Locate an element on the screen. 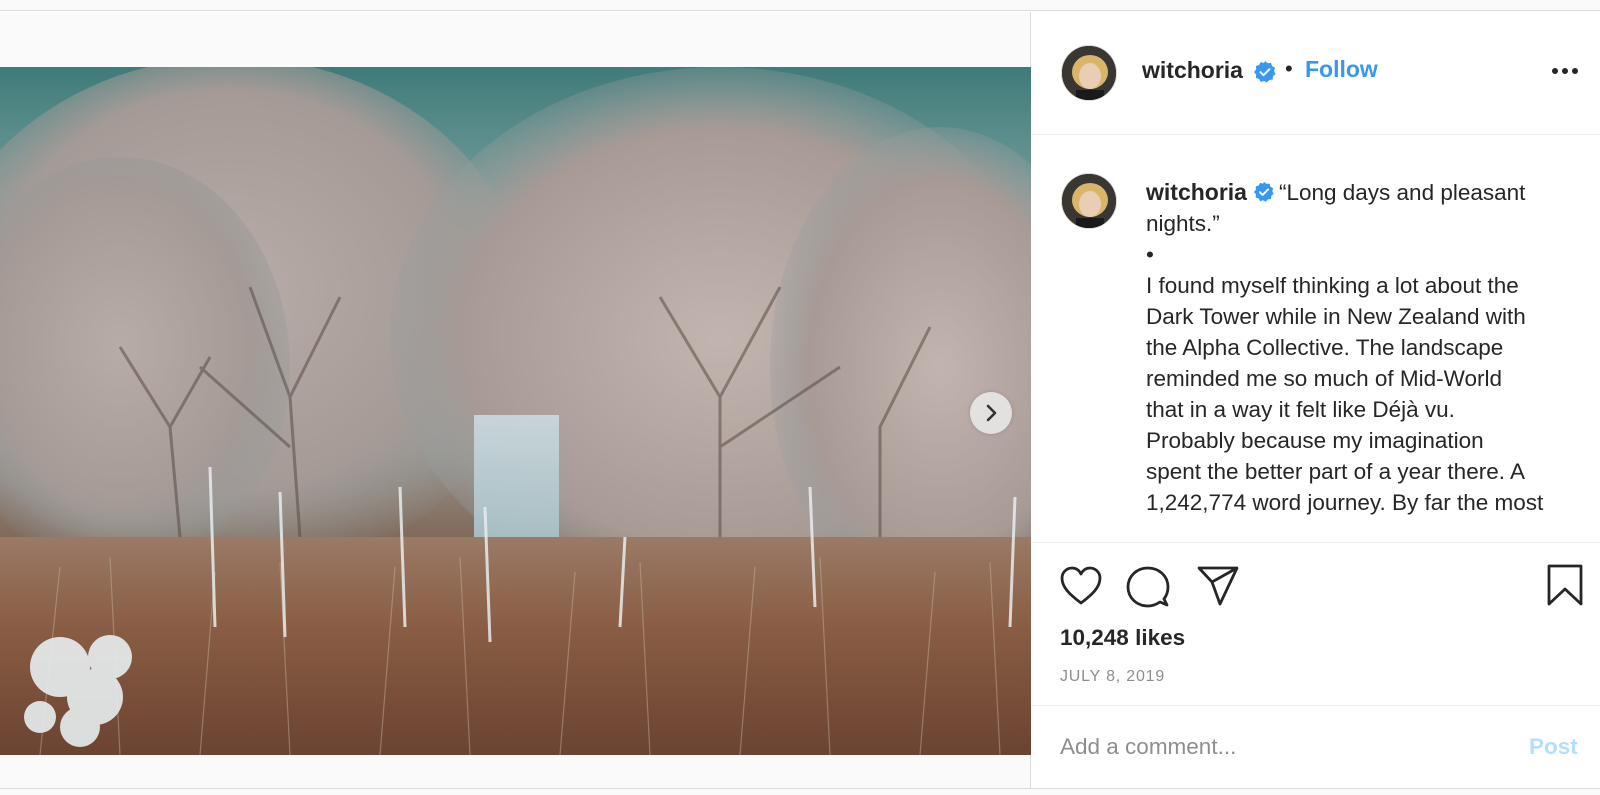 This screenshot has width=1600, height=795. comment-bubble-icon is located at coordinates (1148, 587).